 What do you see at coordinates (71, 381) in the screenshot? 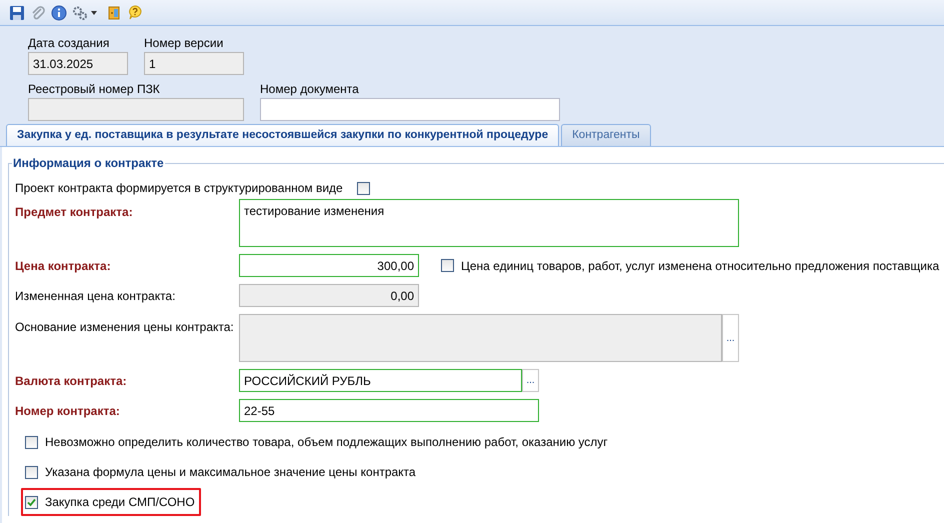
I see `field-label: Валюта контракта:` at bounding box center [71, 381].